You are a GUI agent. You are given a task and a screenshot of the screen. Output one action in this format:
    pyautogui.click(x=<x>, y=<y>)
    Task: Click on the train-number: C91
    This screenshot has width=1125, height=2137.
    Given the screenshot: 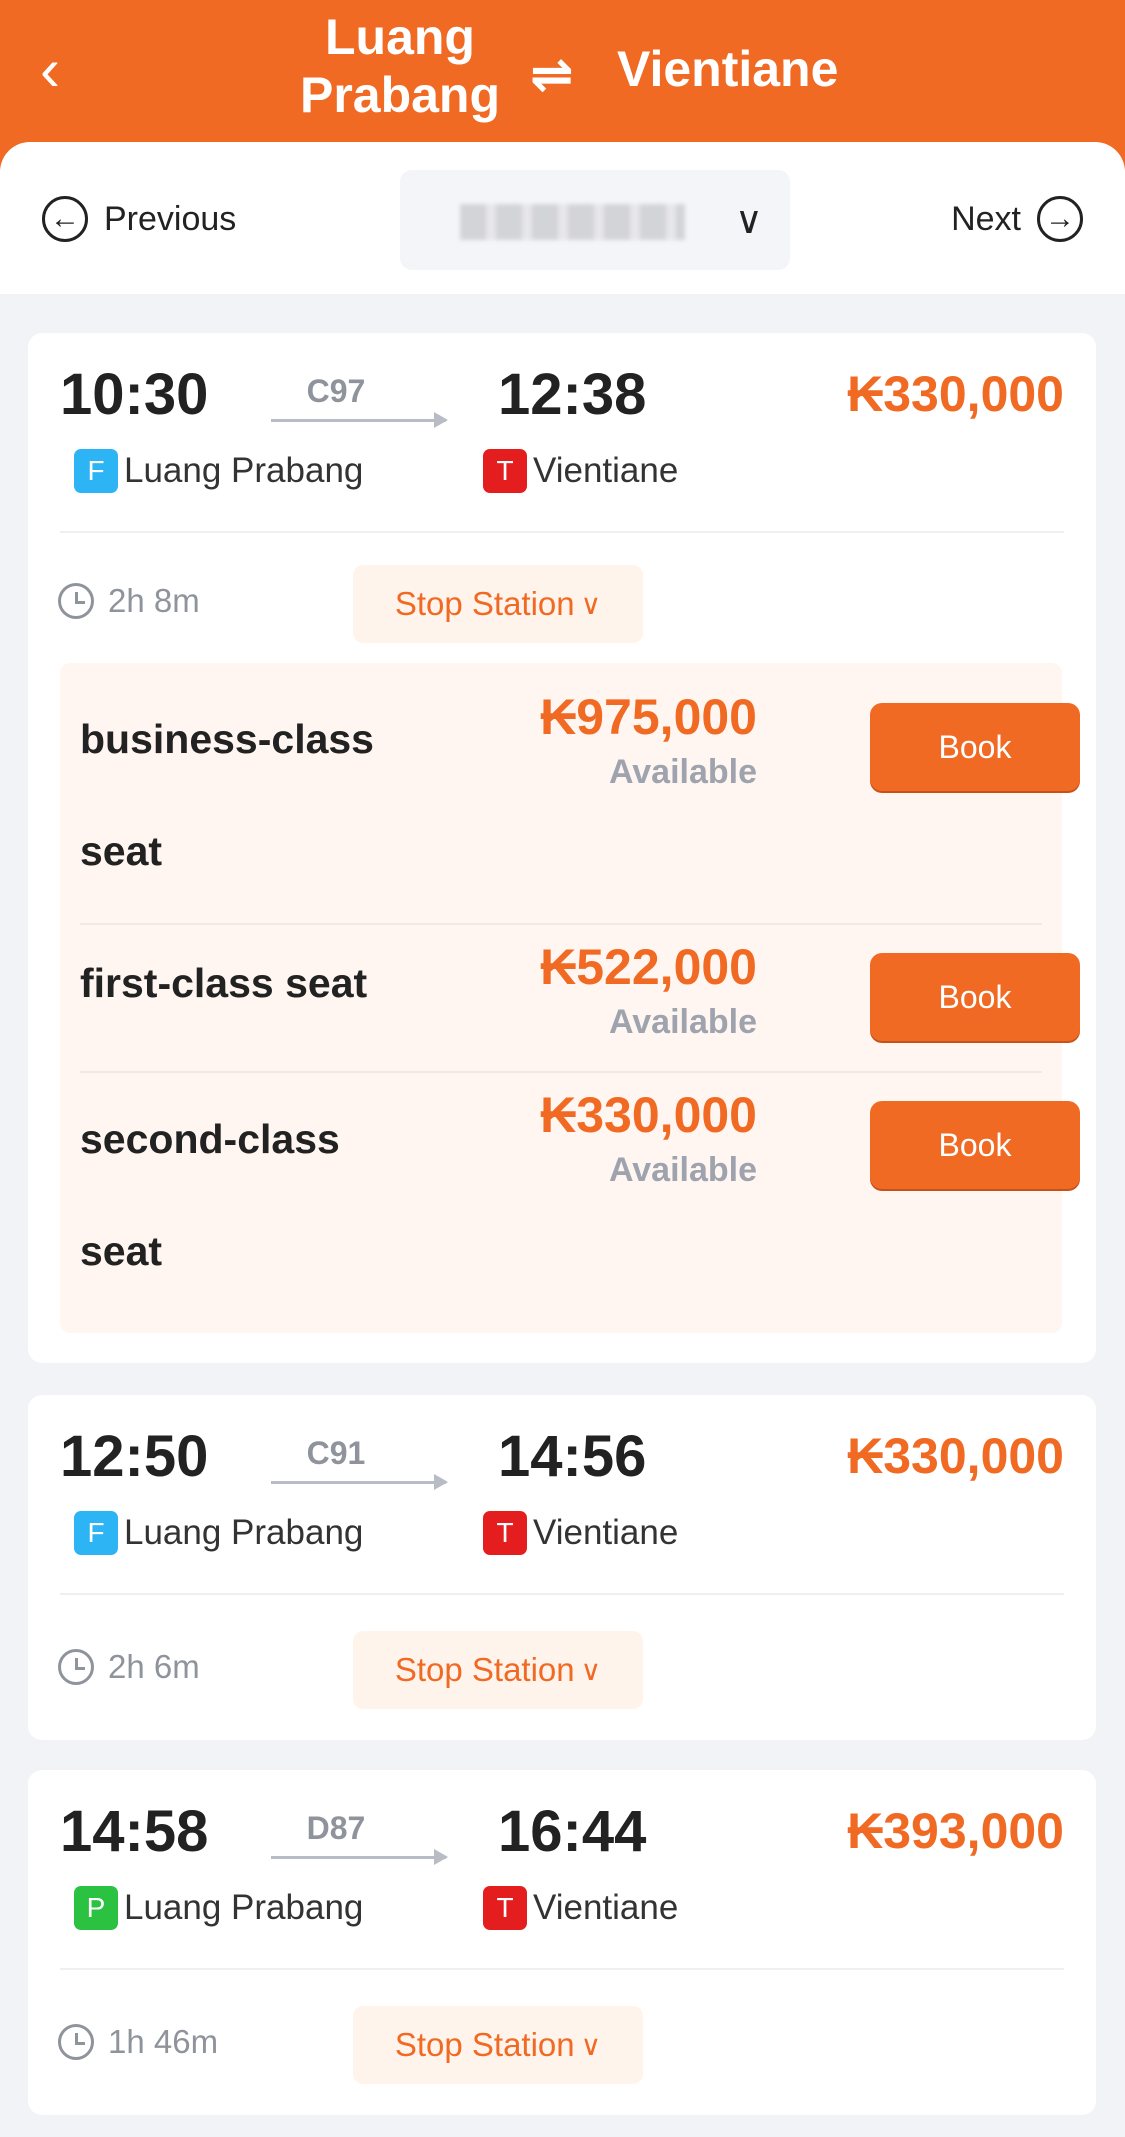 What is the action you would take?
    pyautogui.click(x=336, y=1453)
    